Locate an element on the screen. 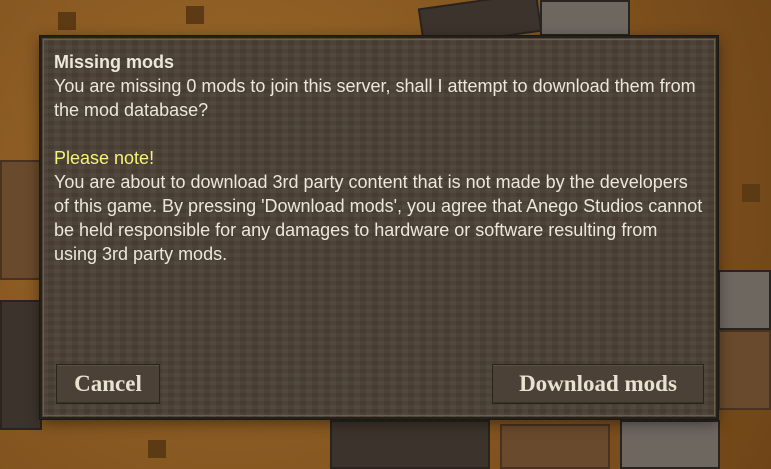 This screenshot has height=469, width=771. cancel-button: Cancel is located at coordinates (108, 384).